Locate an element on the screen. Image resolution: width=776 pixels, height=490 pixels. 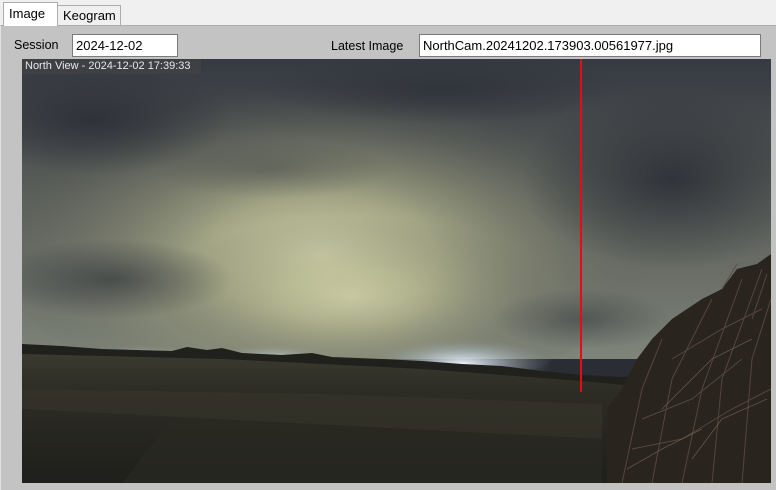
tab-image: Image is located at coordinates (30, 14).